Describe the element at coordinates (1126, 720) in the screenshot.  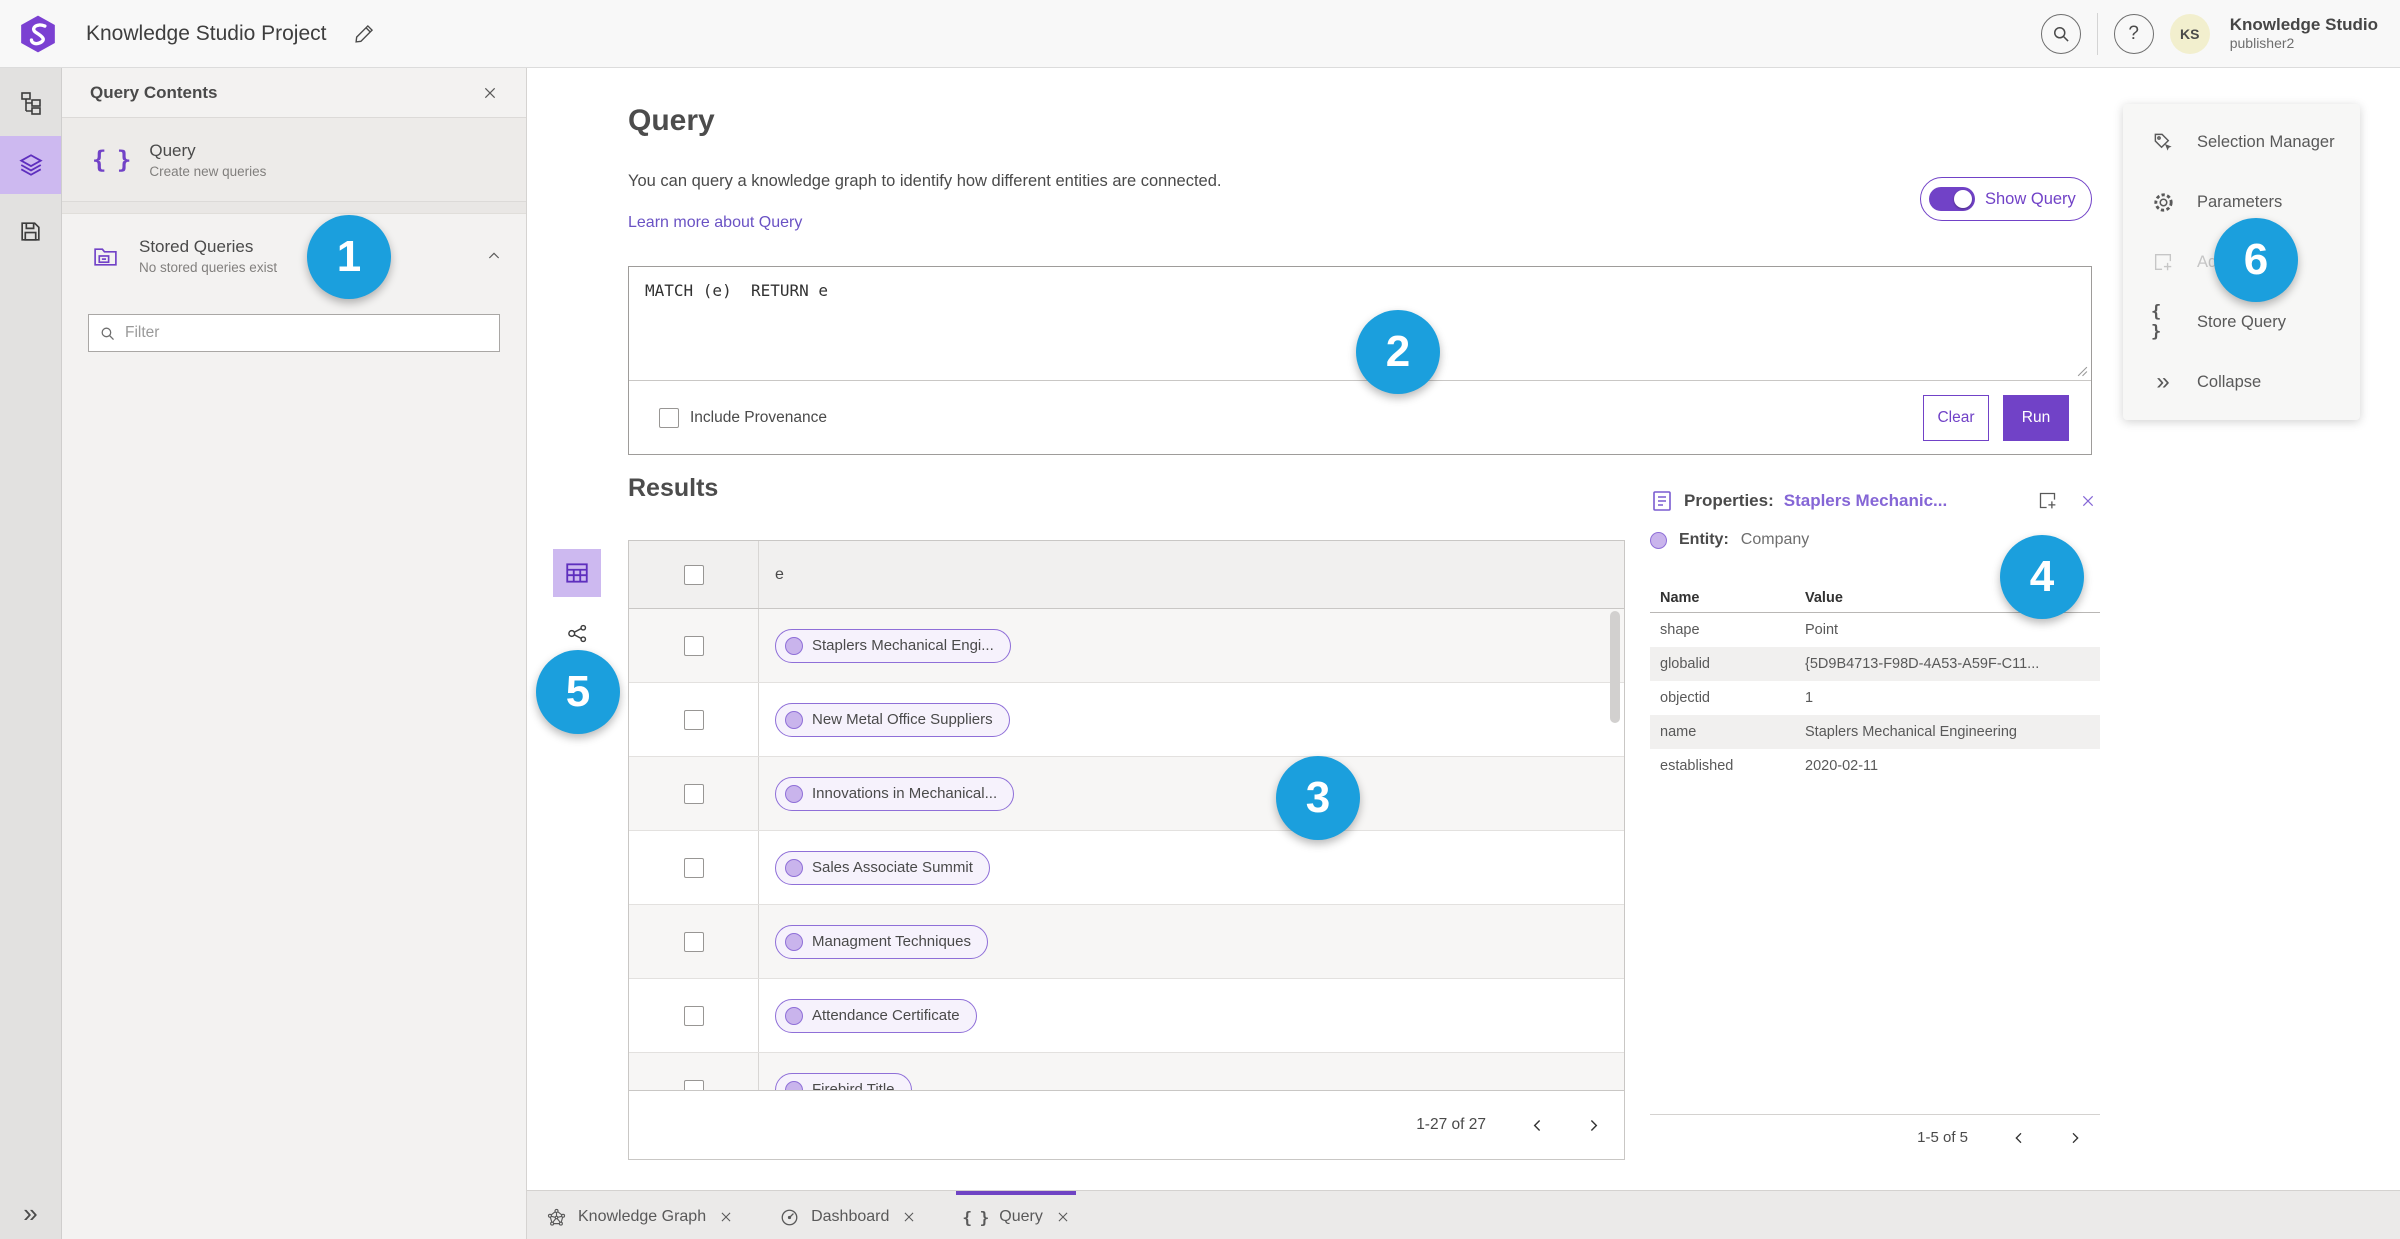
I see `table-row: New Metal Office Suppliers` at that location.